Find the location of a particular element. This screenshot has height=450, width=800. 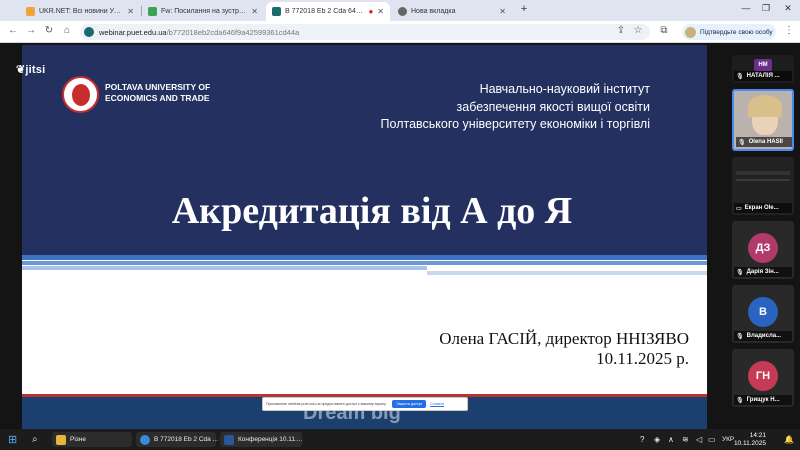

close-window-button: ✕ is located at coordinates (788, 8).